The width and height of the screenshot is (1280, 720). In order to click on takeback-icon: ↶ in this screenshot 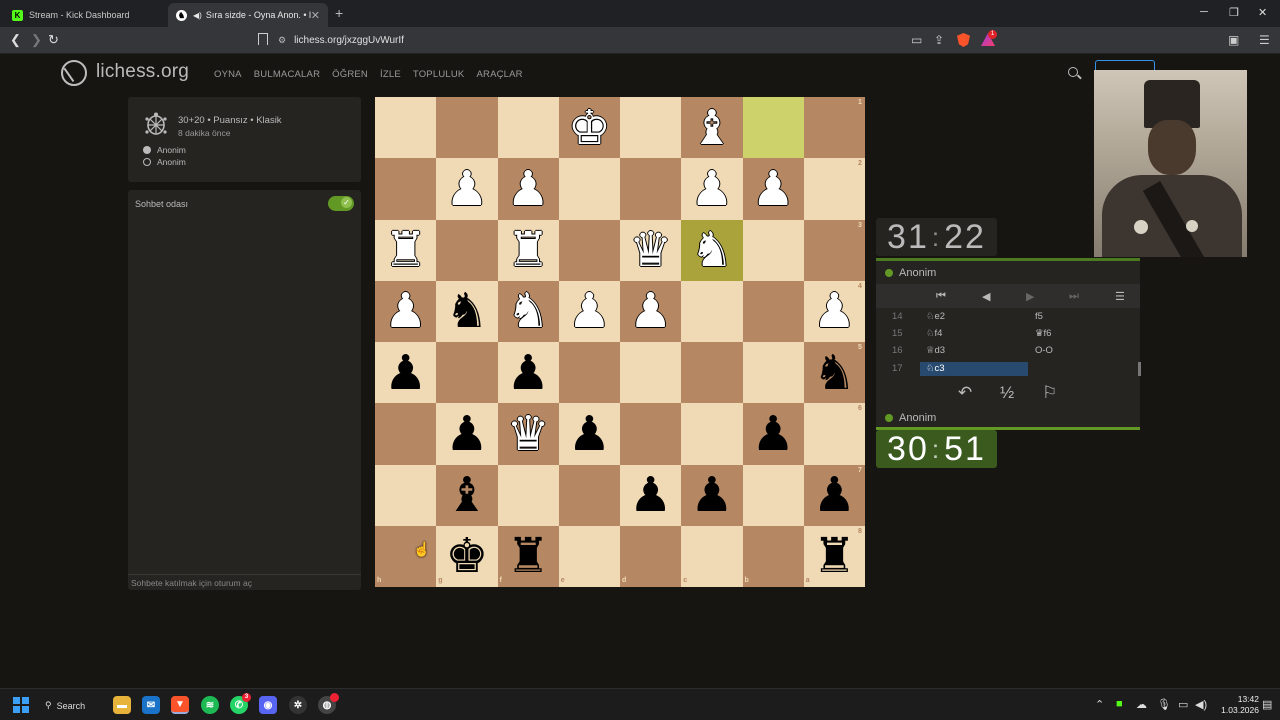, I will do `click(965, 393)`.